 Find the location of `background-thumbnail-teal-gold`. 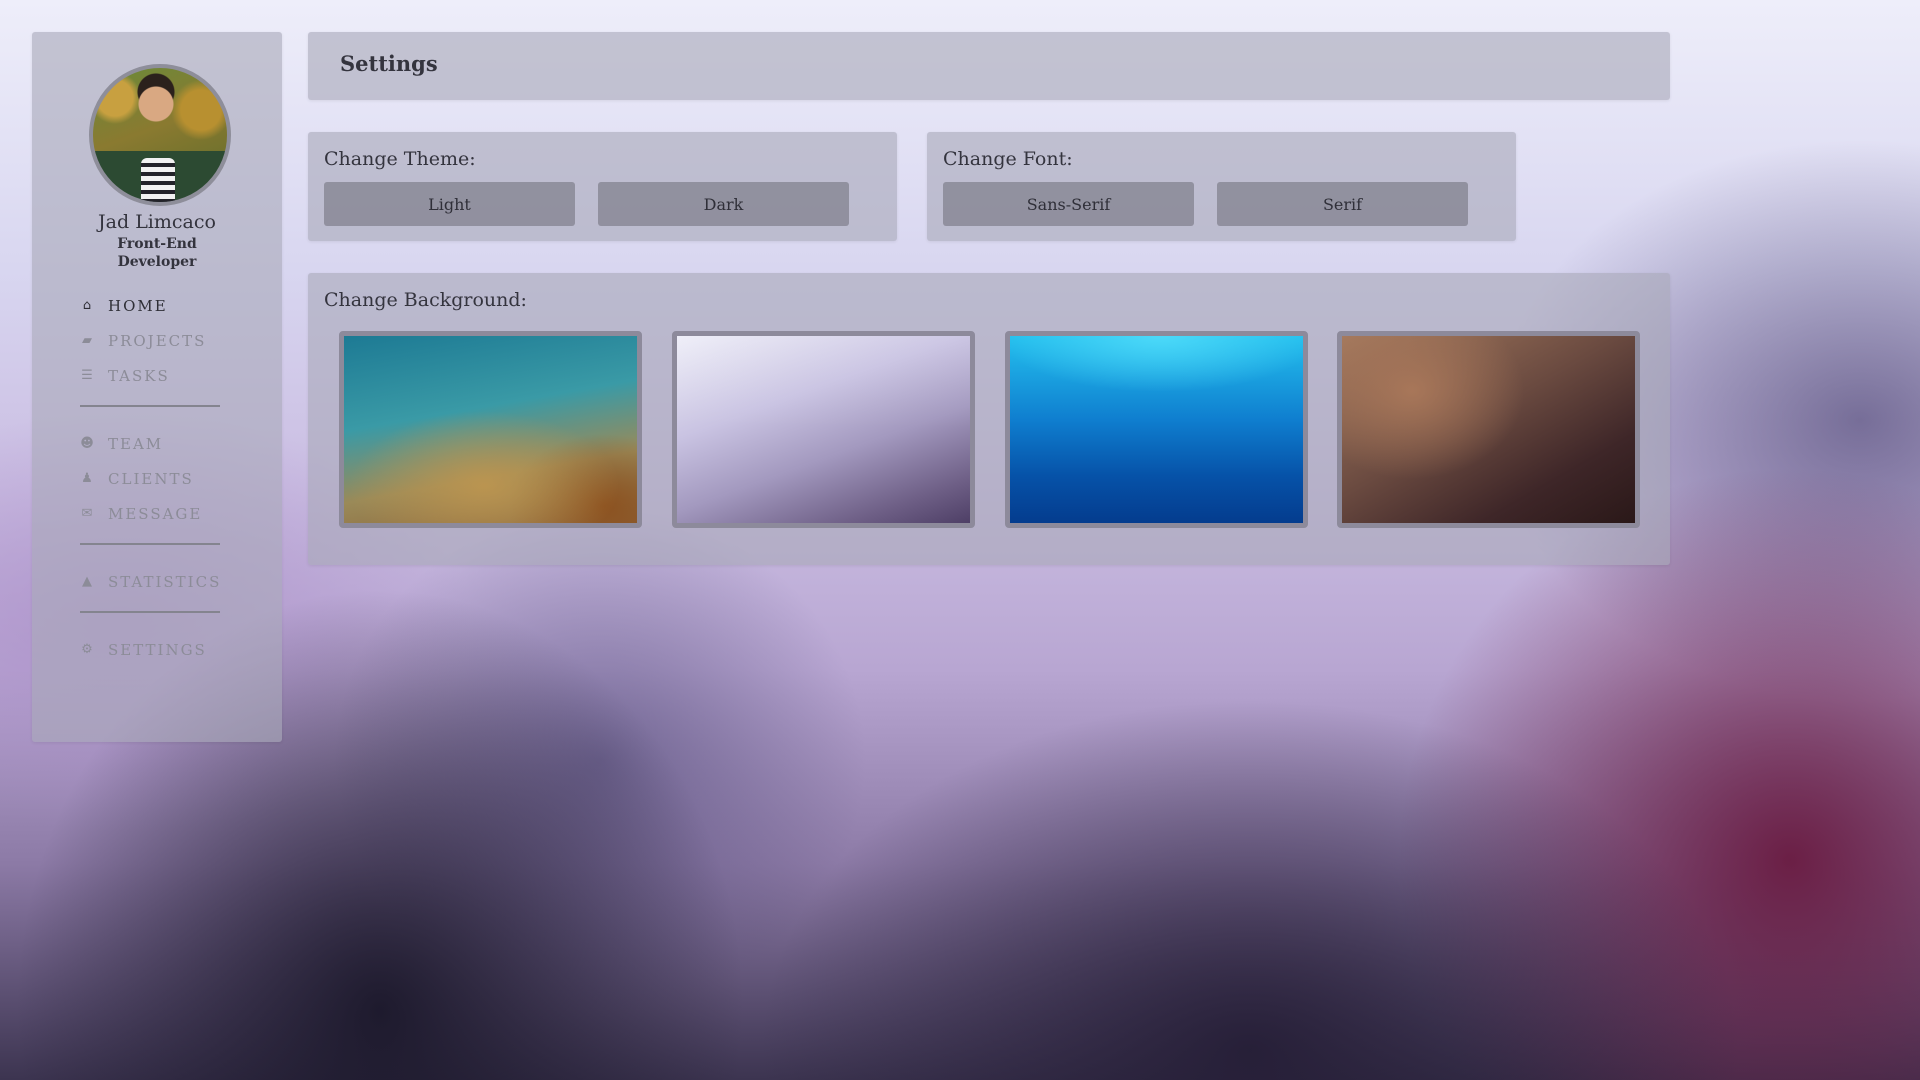

background-thumbnail-teal-gold is located at coordinates (490, 429).